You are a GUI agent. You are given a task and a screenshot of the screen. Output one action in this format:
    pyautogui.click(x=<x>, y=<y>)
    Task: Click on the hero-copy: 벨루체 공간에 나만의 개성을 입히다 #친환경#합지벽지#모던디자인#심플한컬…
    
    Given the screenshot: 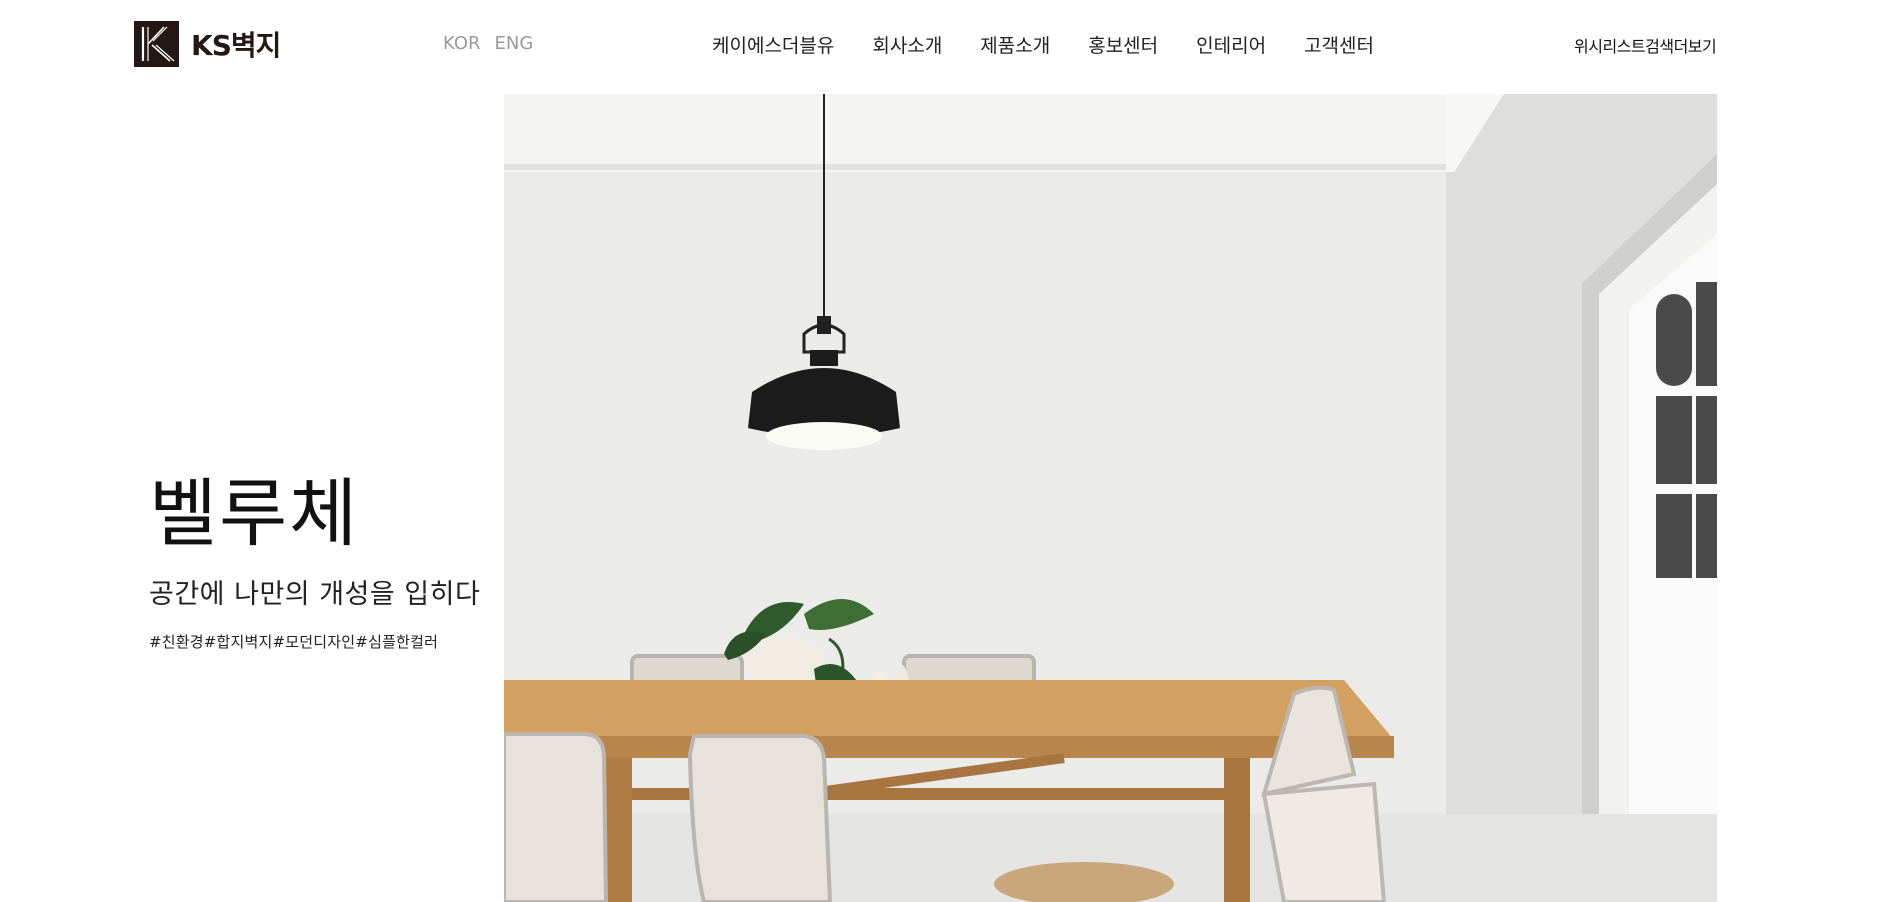 What is the action you would take?
    pyautogui.click(x=319, y=561)
    